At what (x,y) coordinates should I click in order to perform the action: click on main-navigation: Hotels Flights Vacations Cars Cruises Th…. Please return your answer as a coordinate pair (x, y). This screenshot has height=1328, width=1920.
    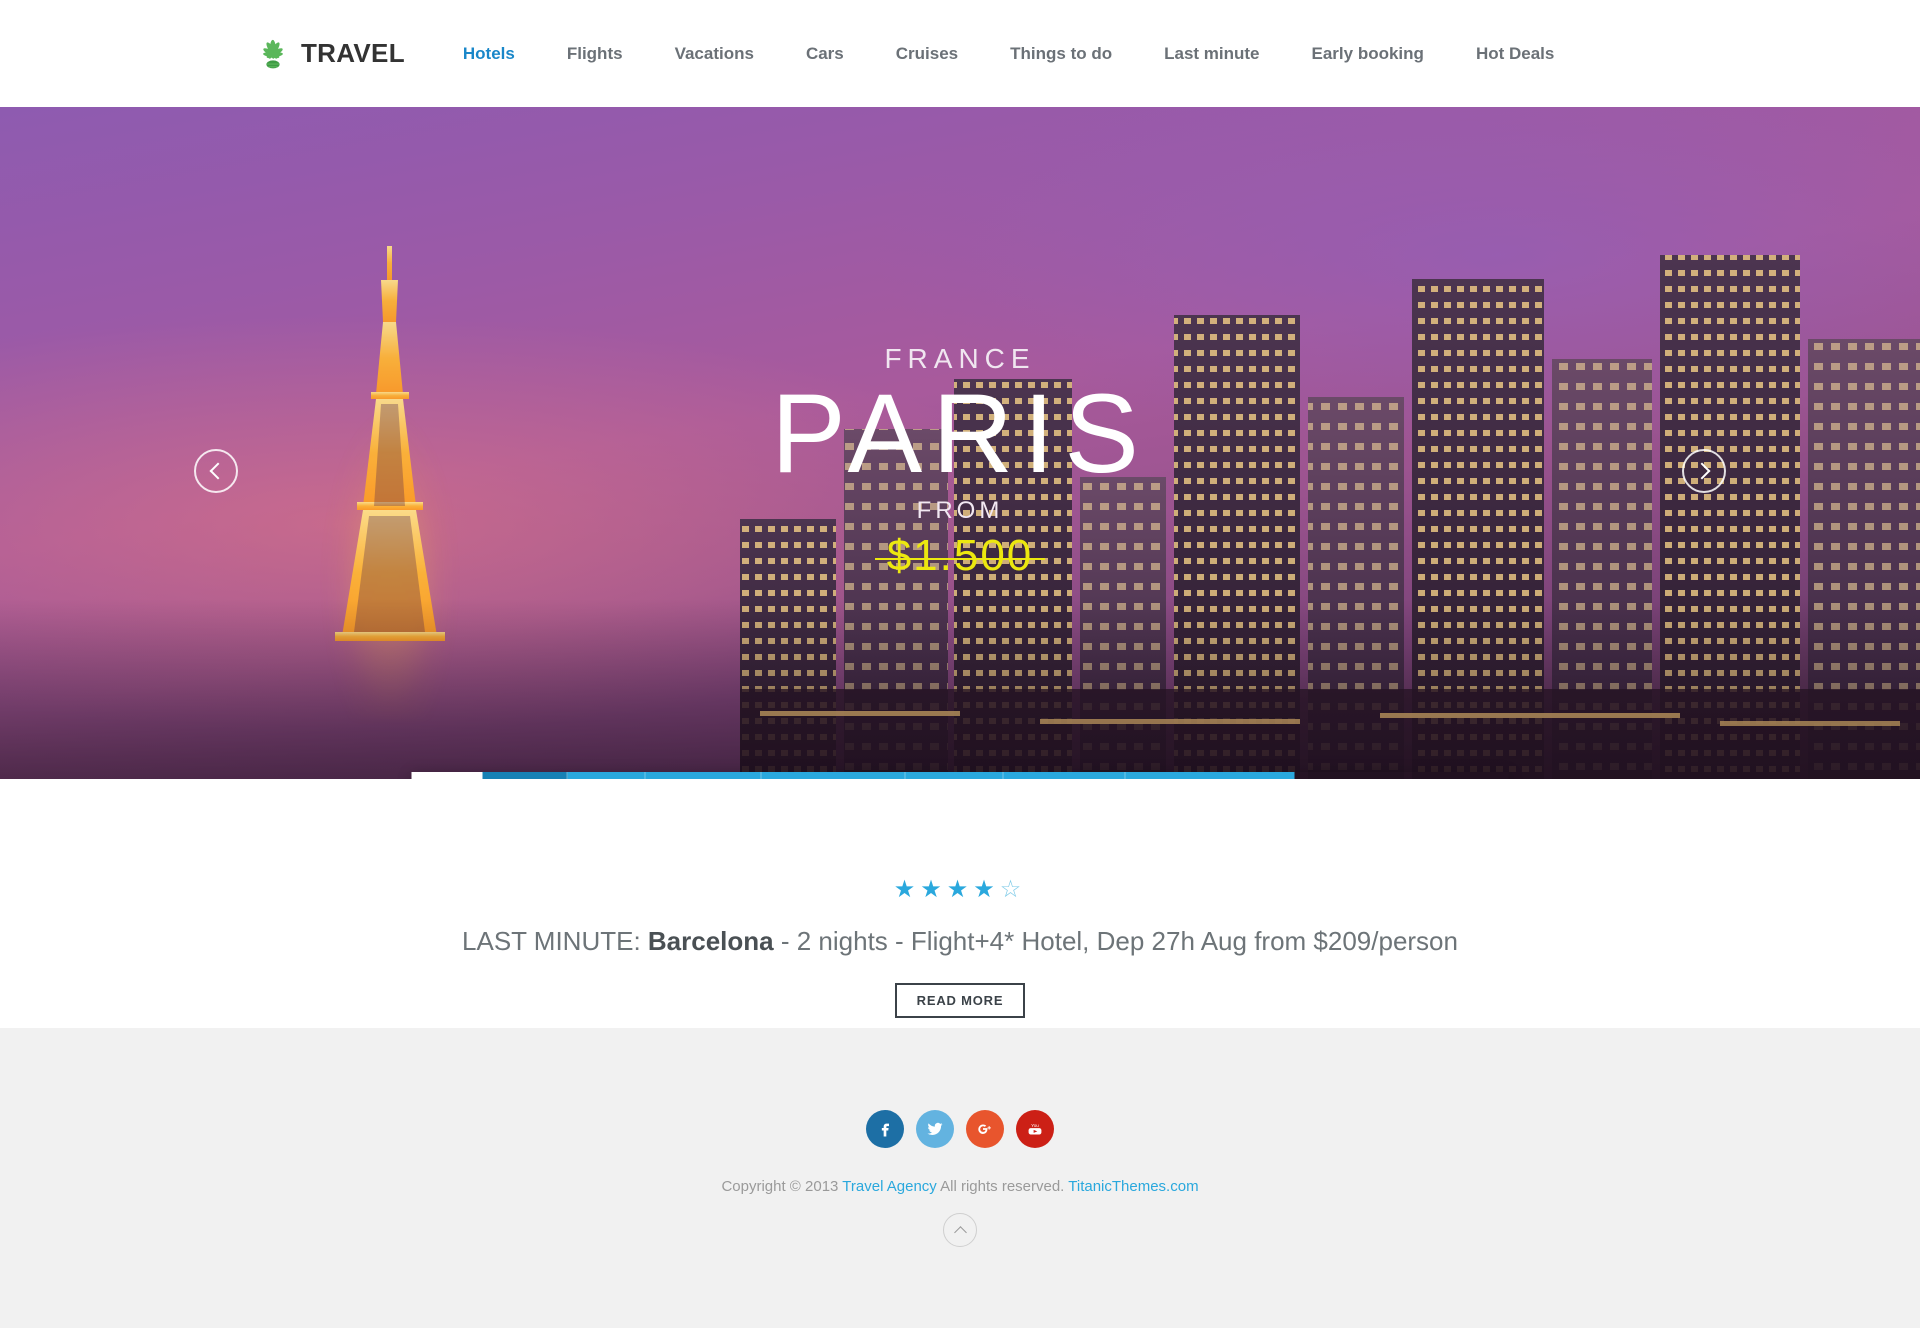
    Looking at the image, I should click on (1034, 54).